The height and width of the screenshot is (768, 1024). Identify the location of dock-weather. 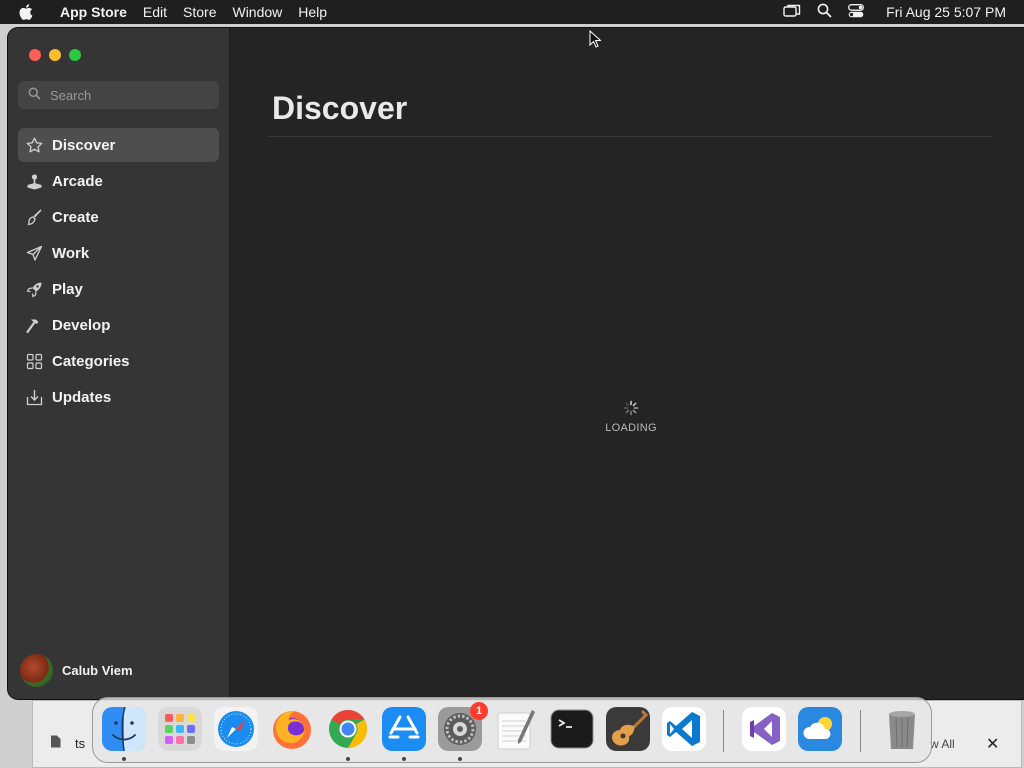
(820, 729).